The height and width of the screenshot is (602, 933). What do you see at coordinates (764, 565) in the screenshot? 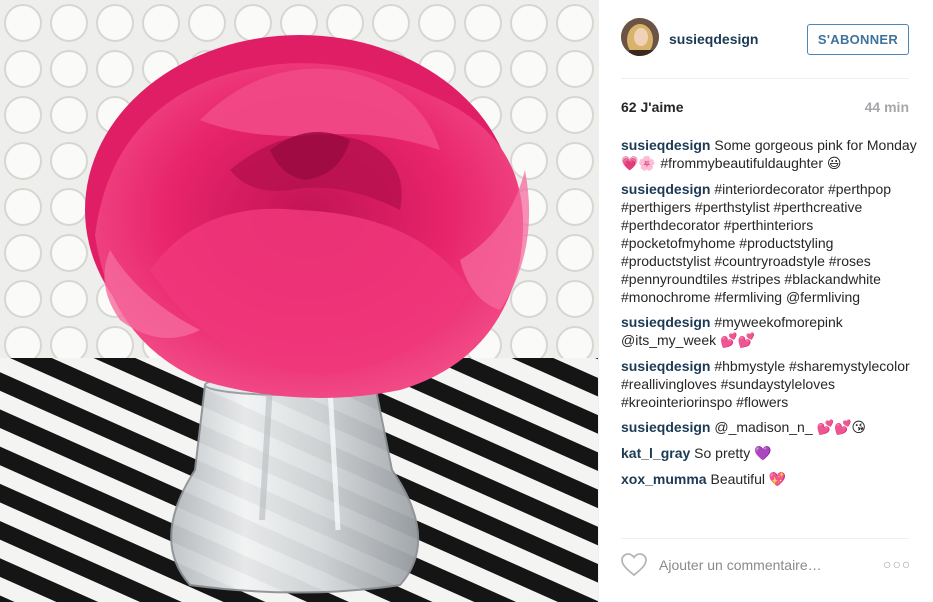
I see `comment-input` at bounding box center [764, 565].